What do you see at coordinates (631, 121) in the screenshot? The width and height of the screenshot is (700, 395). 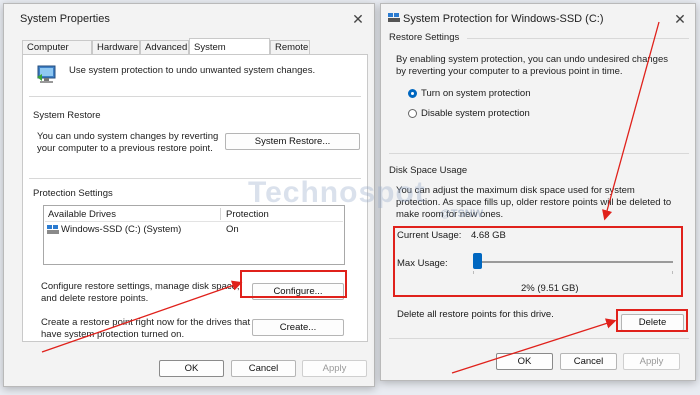 I see `arrow-to-disk-usage` at bounding box center [631, 121].